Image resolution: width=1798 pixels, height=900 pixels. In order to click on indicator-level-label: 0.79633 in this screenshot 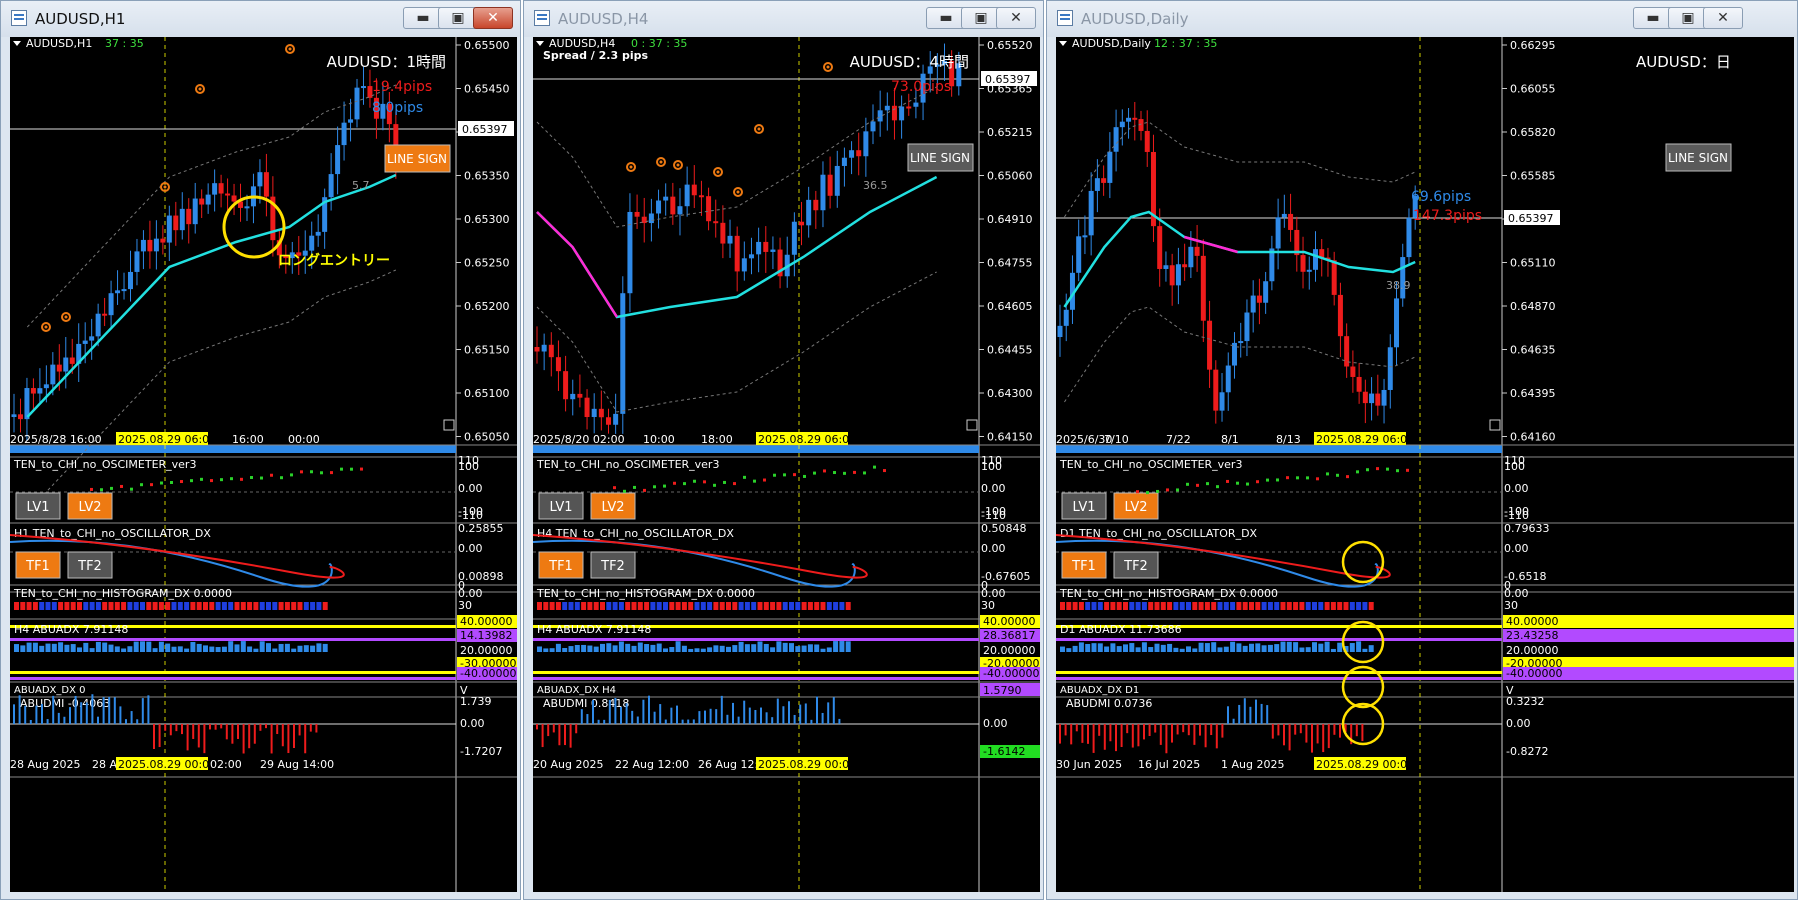, I will do `click(1527, 528)`.